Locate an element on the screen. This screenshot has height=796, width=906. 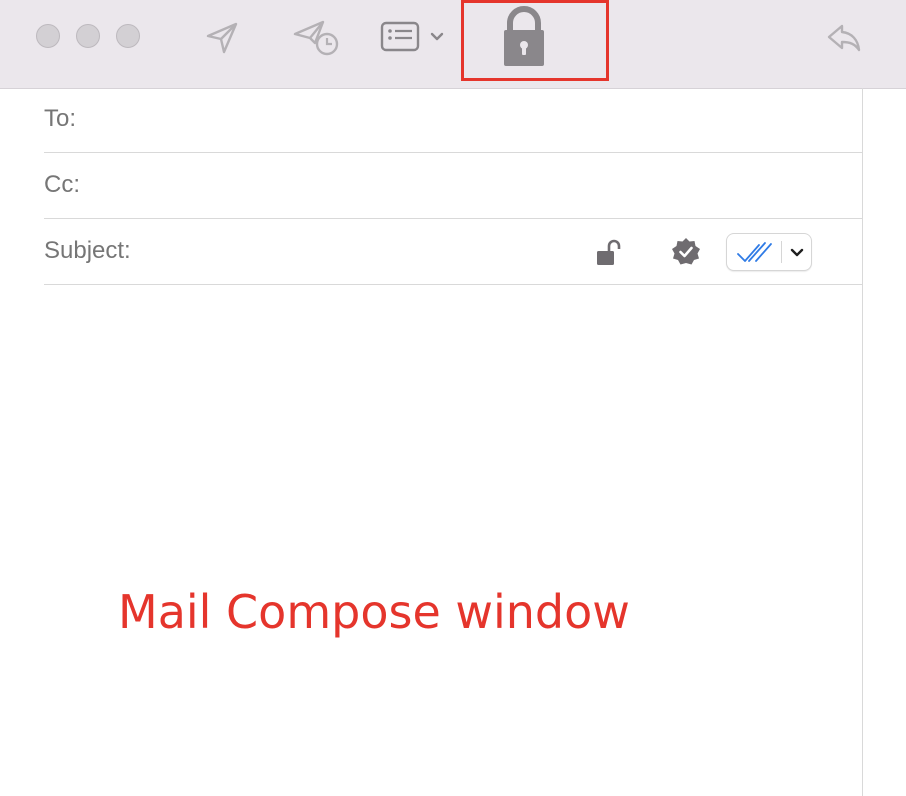
send-button is located at coordinates (222, 38).